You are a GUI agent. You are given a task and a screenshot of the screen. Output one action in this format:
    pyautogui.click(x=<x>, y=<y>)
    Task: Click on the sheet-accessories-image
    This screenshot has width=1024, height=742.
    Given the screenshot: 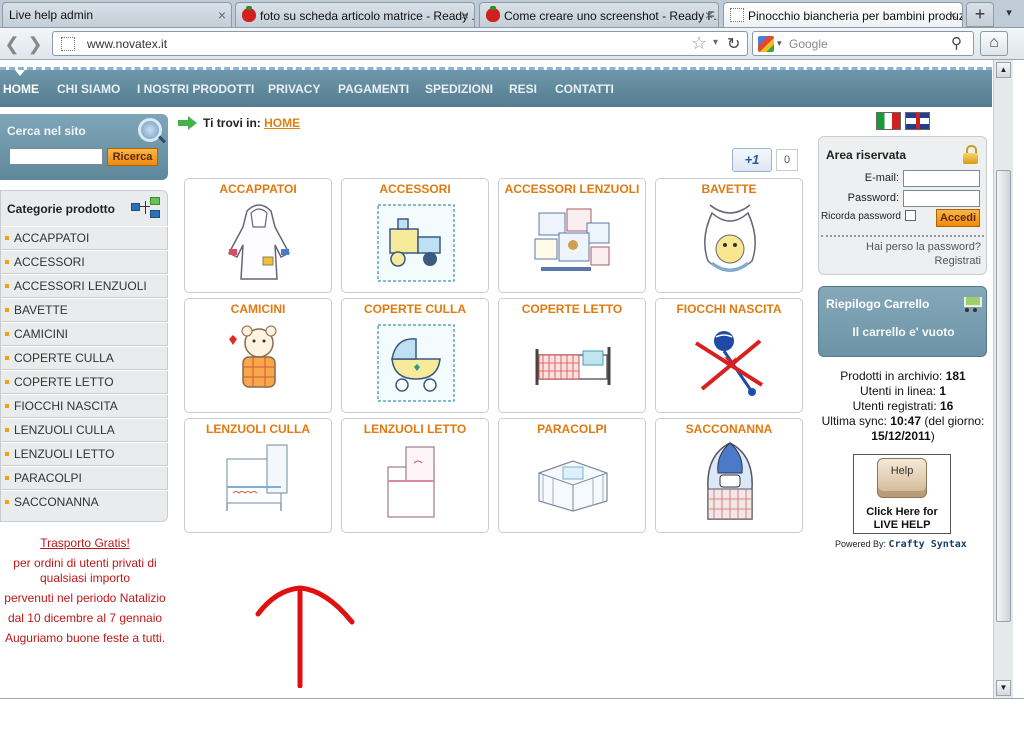 What is the action you would take?
    pyautogui.click(x=573, y=242)
    